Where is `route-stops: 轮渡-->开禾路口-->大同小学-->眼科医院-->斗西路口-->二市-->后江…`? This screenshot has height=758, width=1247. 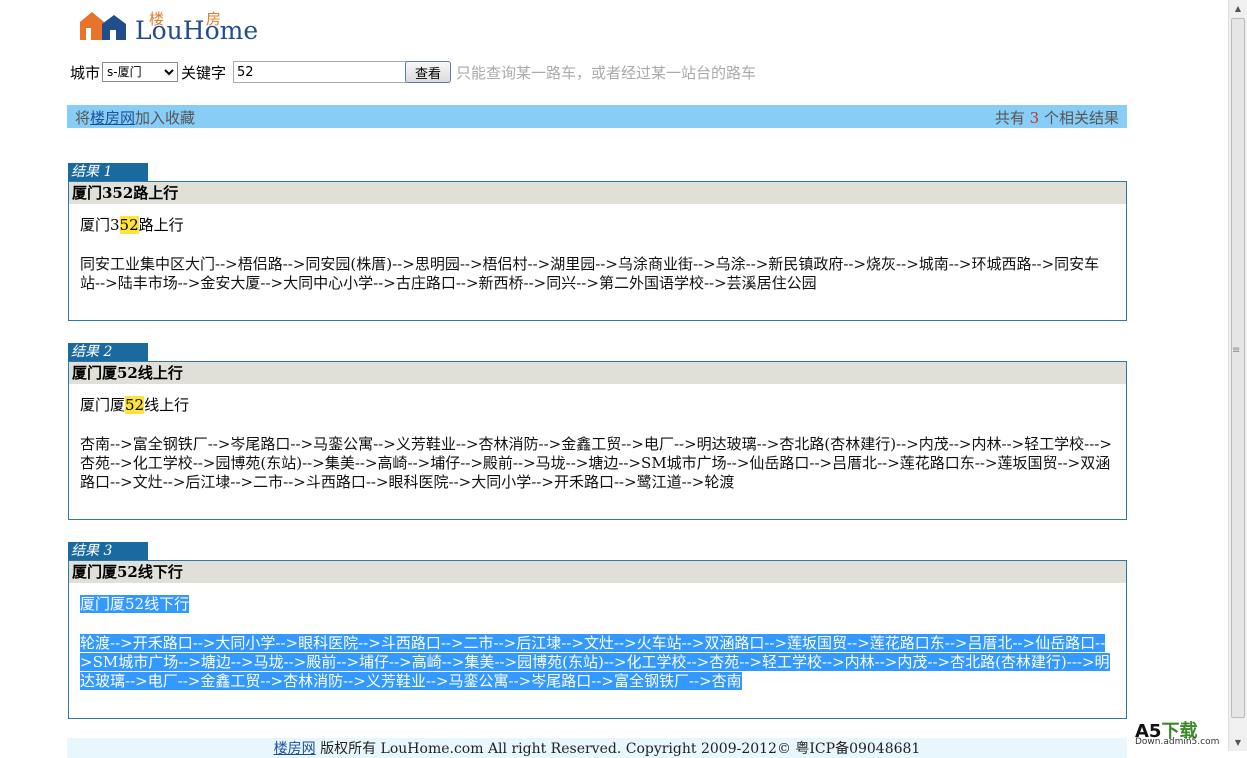
route-stops: 轮渡-->开禾路口-->大同小学-->眼科医院-->斗西路口-->二市-->后江… is located at coordinates (595, 662).